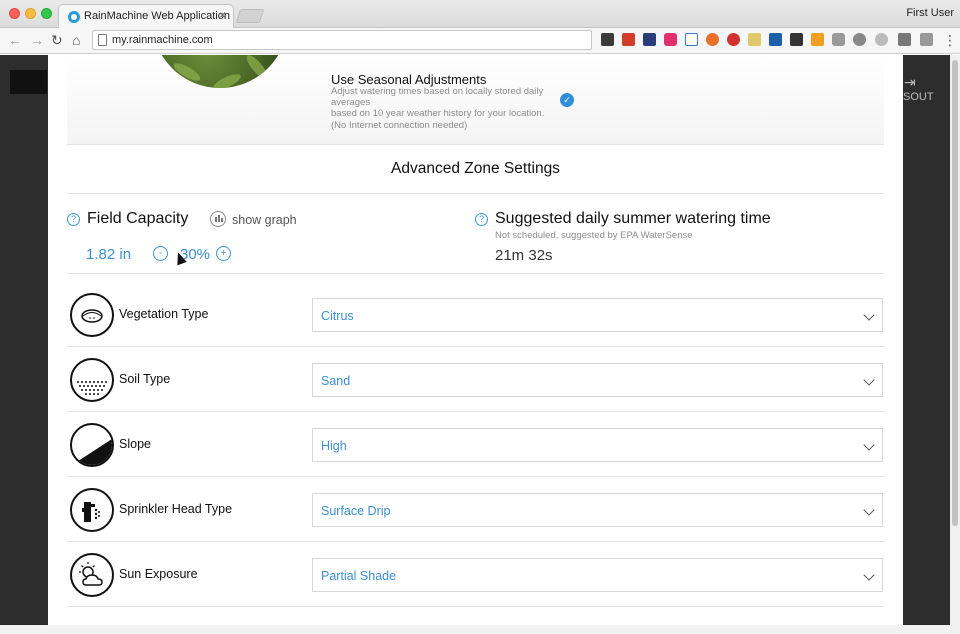 This screenshot has height=634, width=960. I want to click on menu-icon: ⋮, so click(950, 40).